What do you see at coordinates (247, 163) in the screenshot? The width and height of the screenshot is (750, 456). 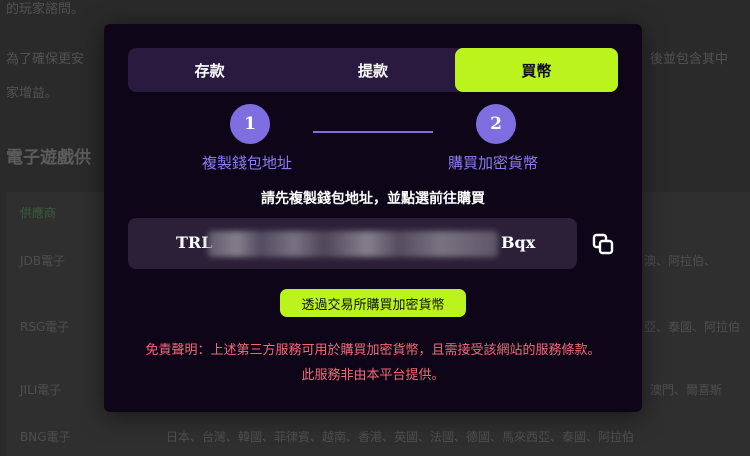 I see `step-1-label: 複製錢包地址` at bounding box center [247, 163].